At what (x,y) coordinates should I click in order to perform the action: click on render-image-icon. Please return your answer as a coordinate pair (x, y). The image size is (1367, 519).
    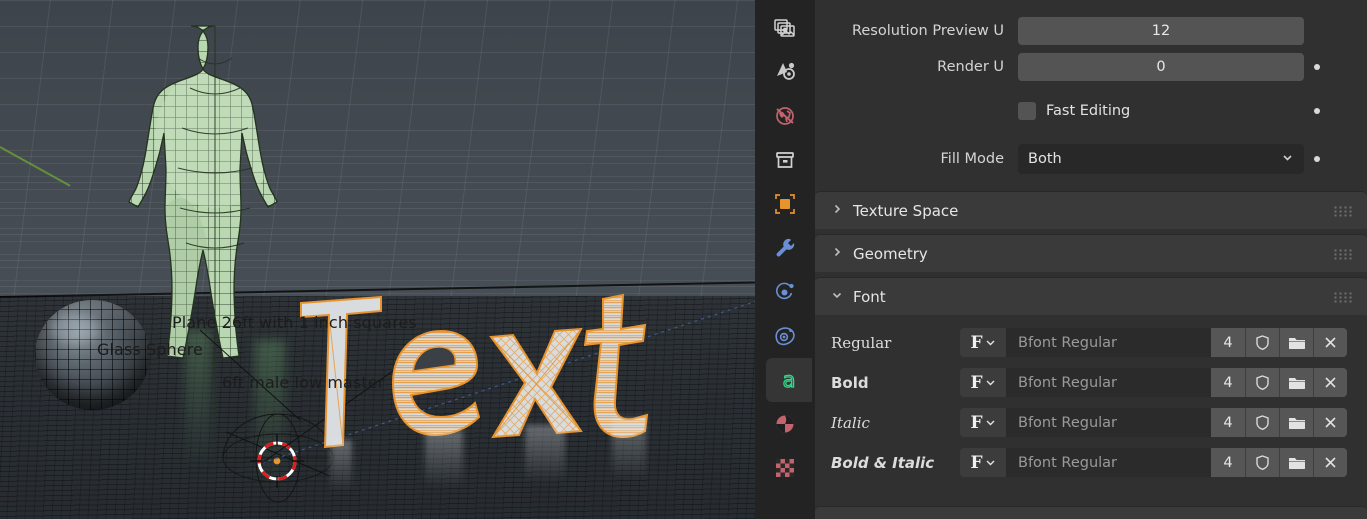
    Looking at the image, I should click on (785, 28).